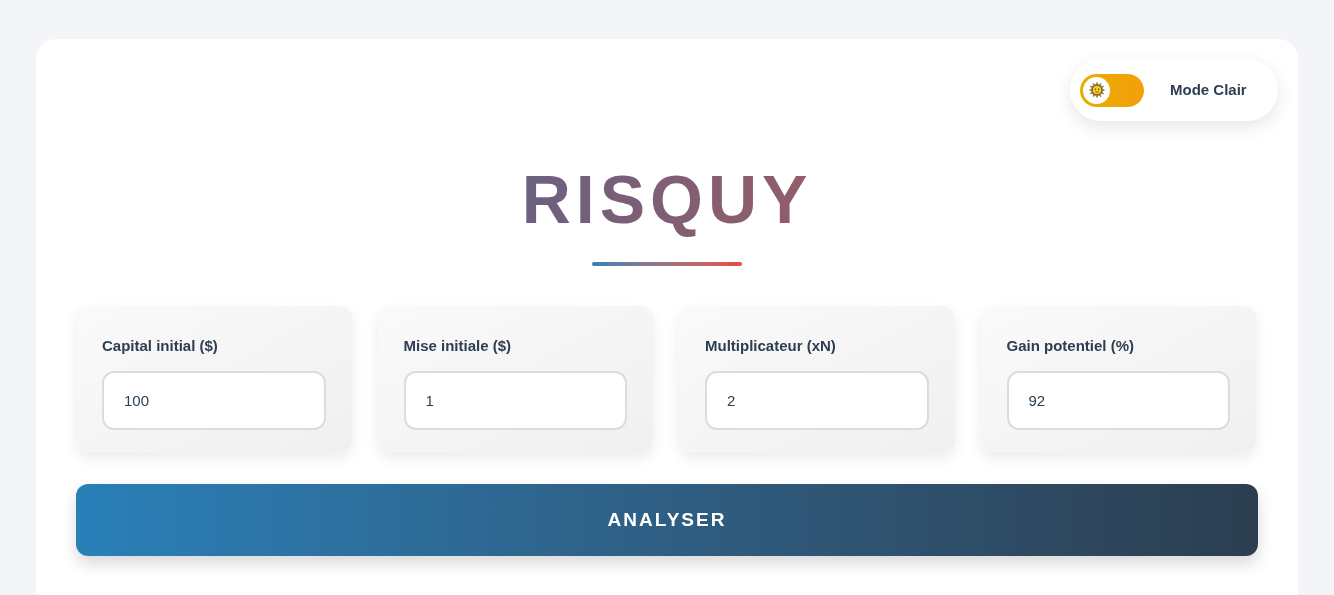 This screenshot has height=595, width=1334. What do you see at coordinates (160, 346) in the screenshot?
I see `field-label: Capital initial ($)` at bounding box center [160, 346].